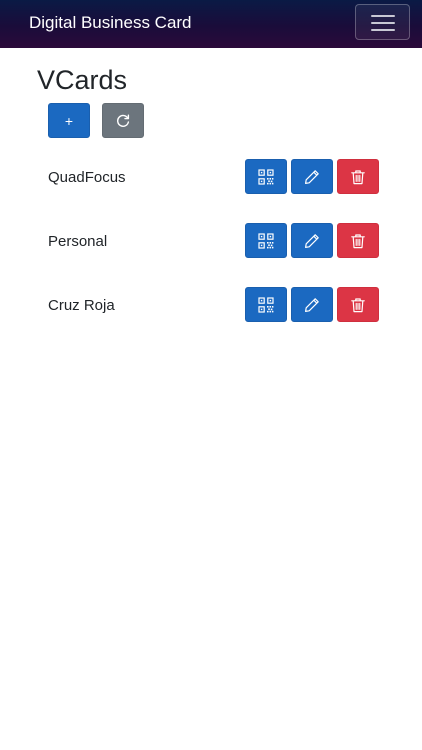  I want to click on vcard-name: Cruz Roja, so click(81, 305).